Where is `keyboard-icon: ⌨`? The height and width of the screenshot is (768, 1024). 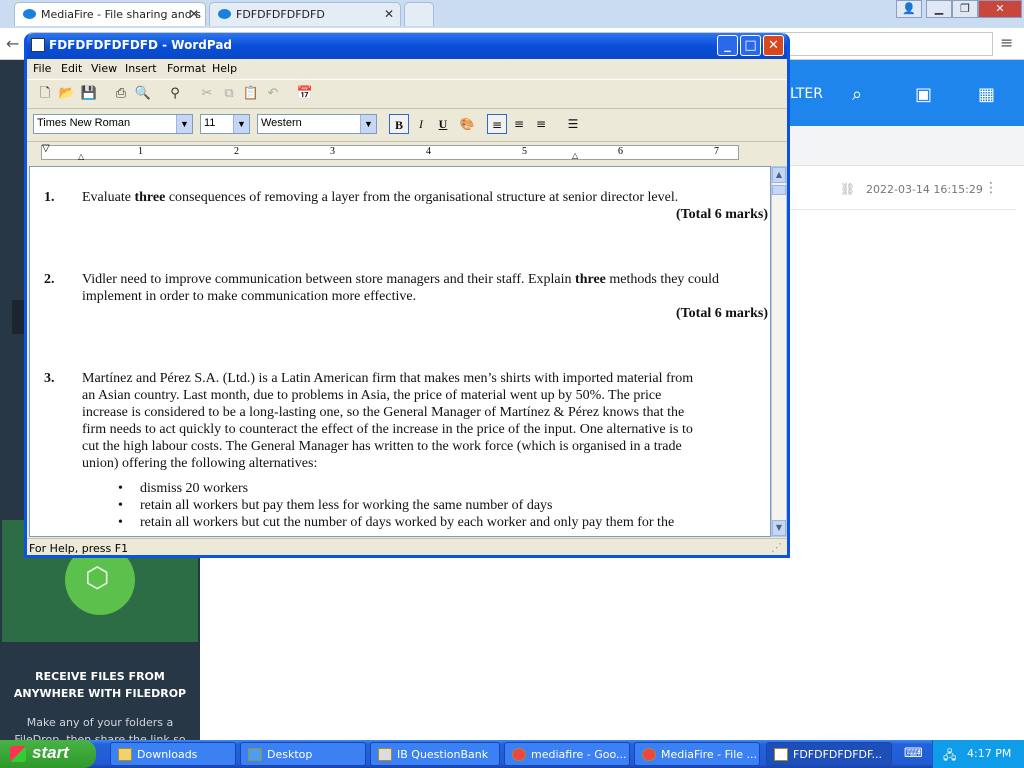 keyboard-icon: ⌨ is located at coordinates (913, 753).